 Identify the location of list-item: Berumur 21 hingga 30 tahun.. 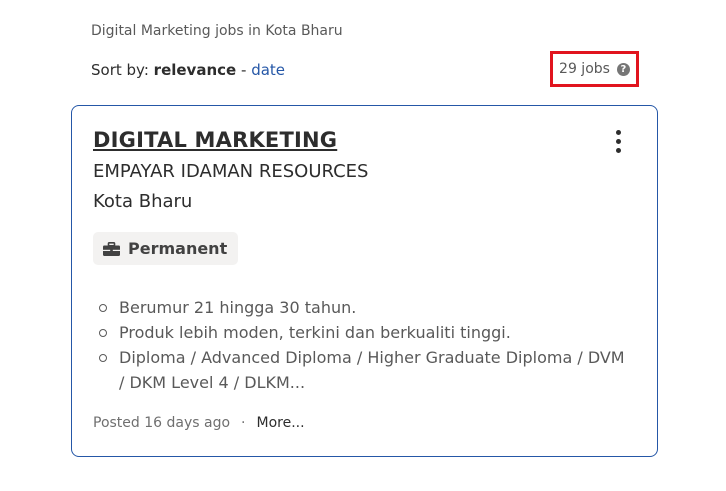
(363, 307).